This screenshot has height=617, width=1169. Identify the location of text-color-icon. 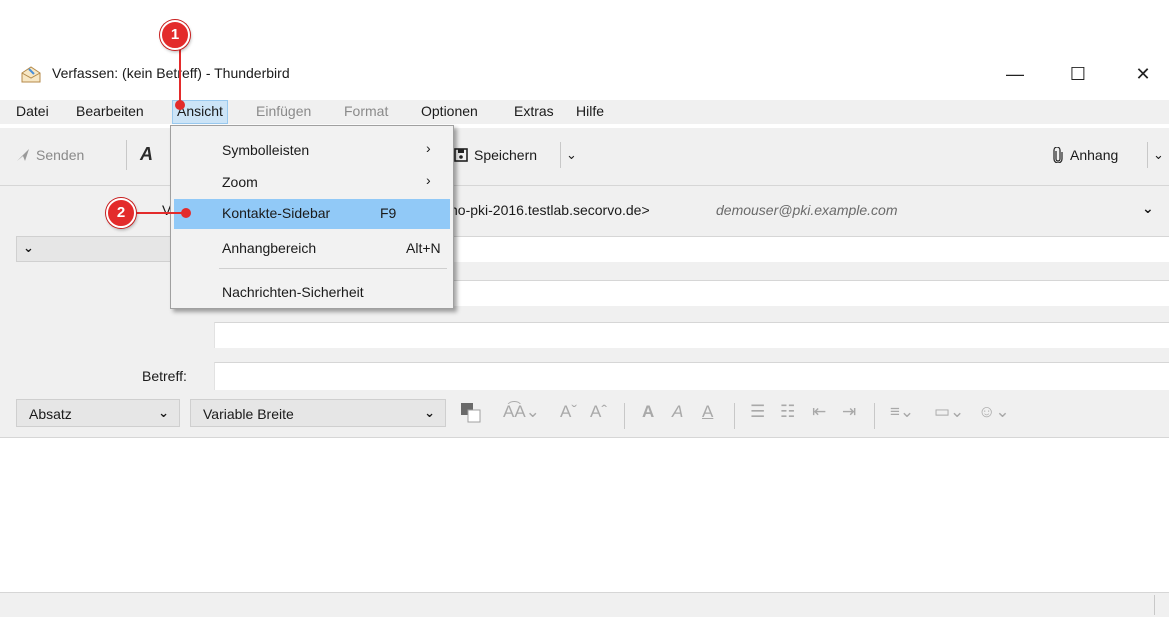
(471, 413).